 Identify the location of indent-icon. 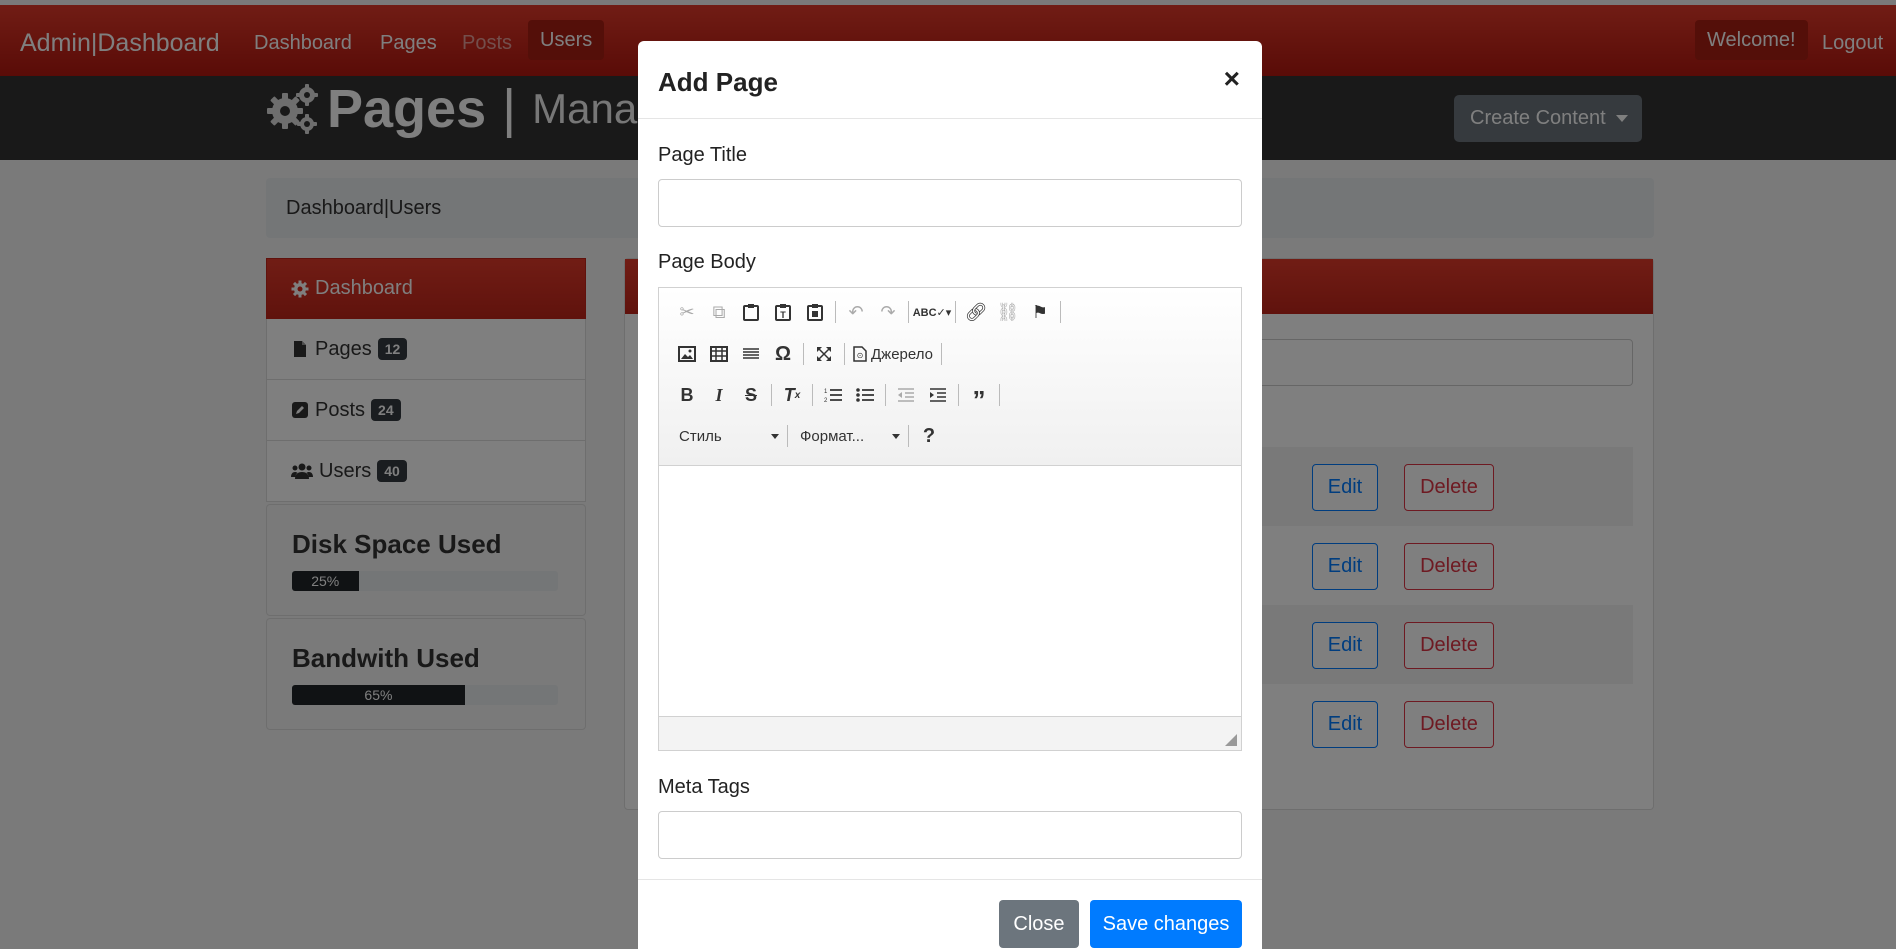
(938, 395).